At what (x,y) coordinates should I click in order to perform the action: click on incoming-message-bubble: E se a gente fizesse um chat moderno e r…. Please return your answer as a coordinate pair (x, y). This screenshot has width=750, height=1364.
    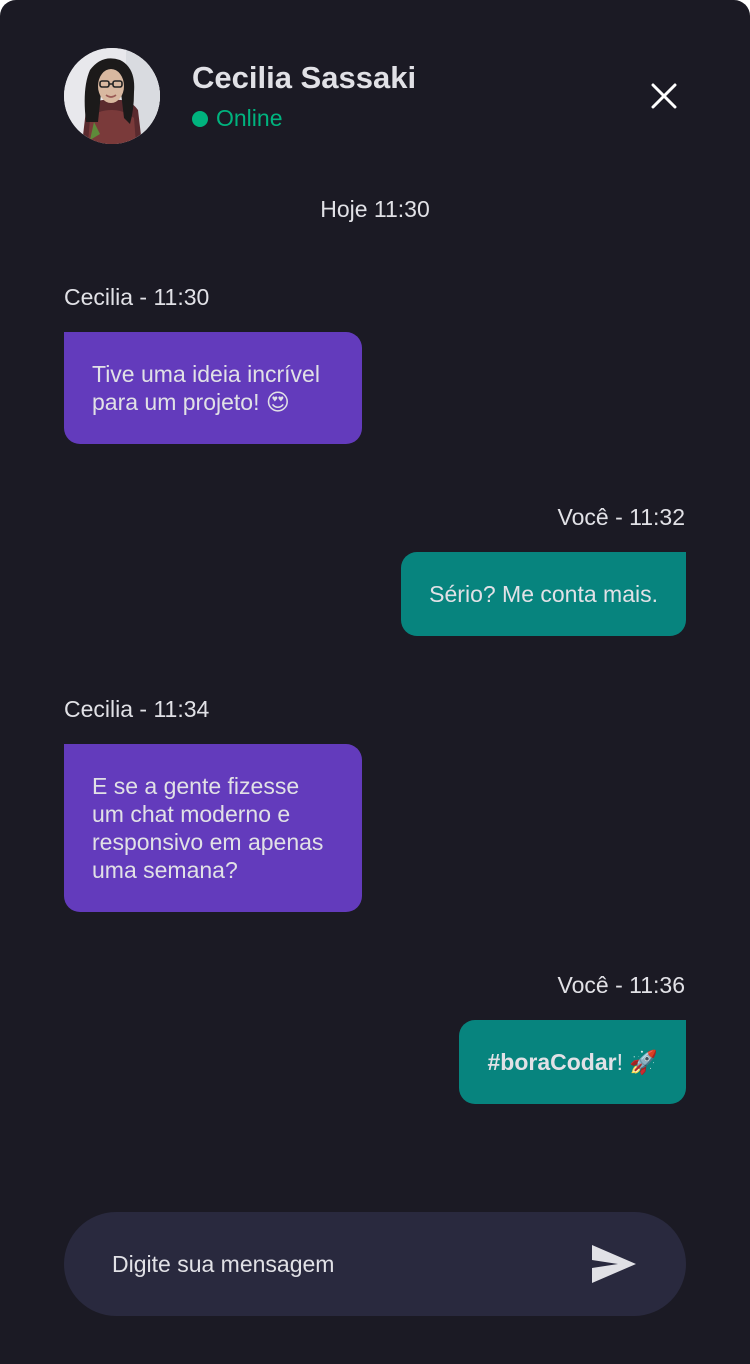
    Looking at the image, I should click on (213, 828).